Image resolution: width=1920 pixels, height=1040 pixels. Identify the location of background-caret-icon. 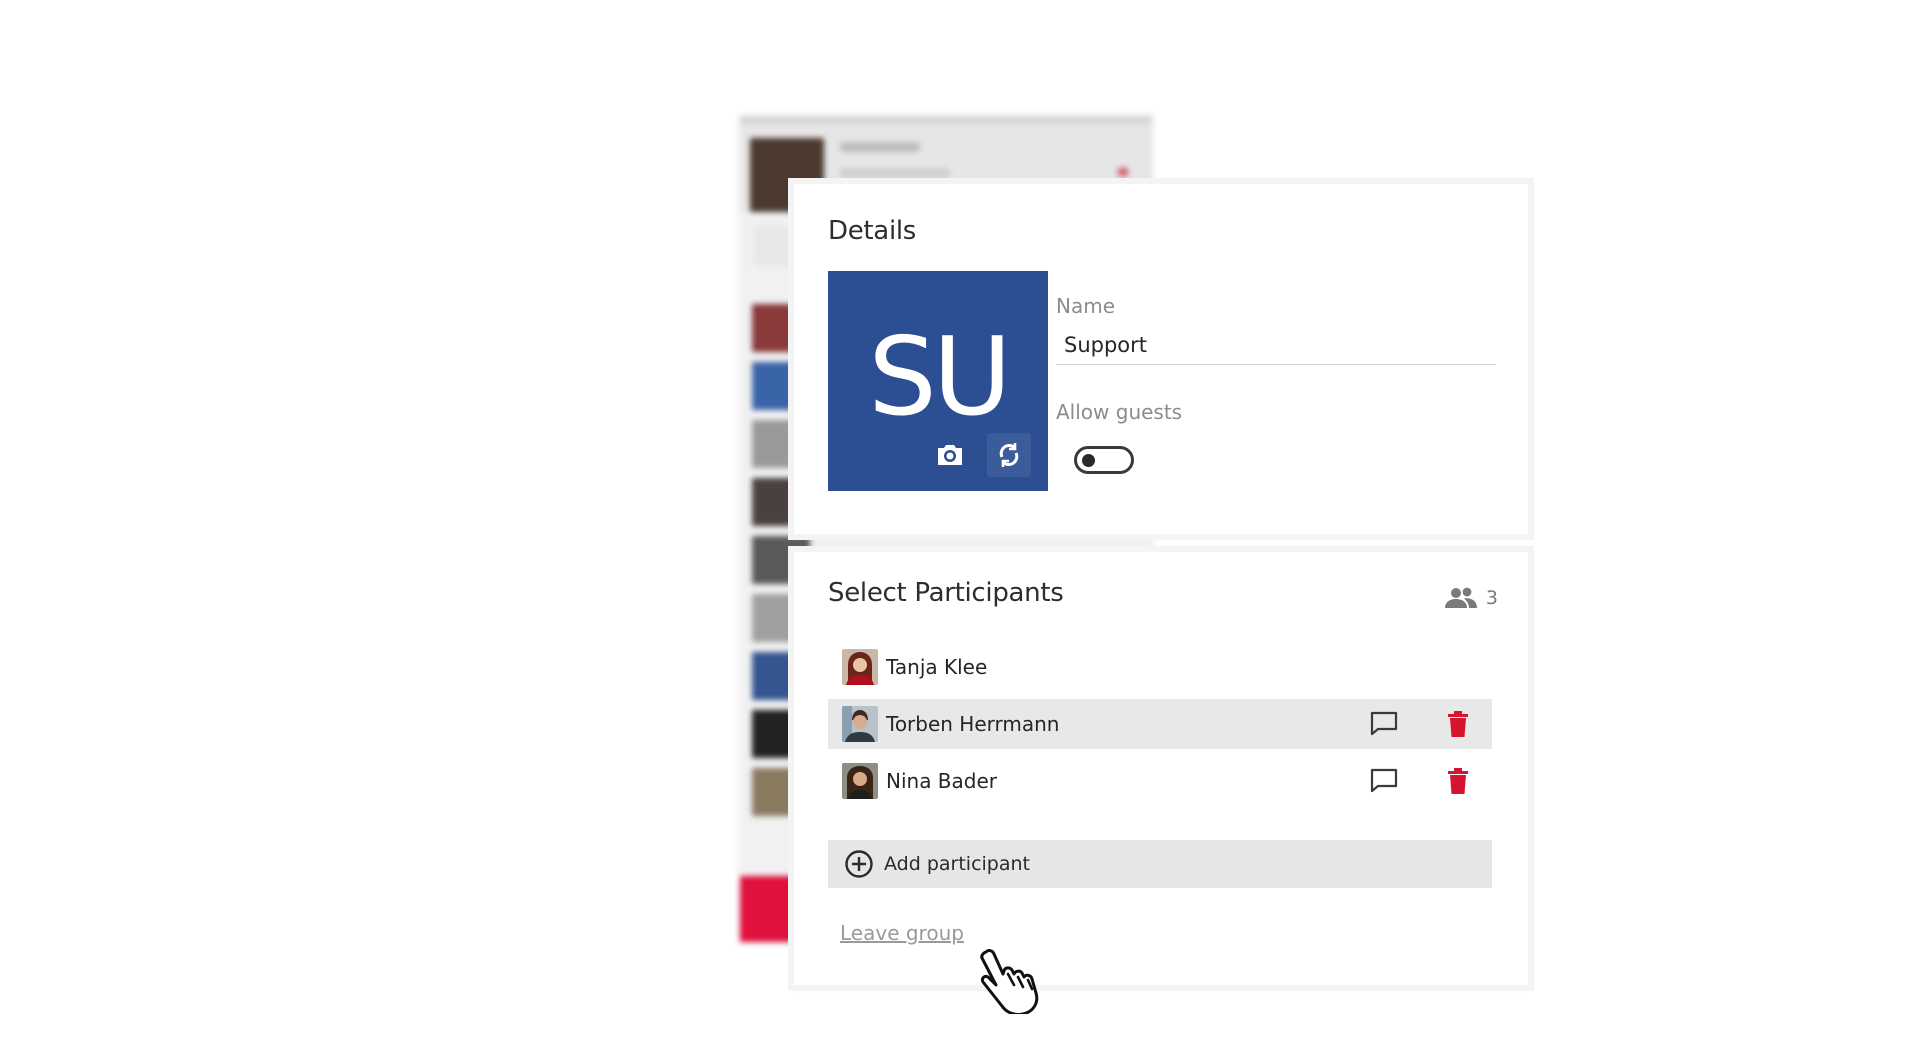
(1123, 172).